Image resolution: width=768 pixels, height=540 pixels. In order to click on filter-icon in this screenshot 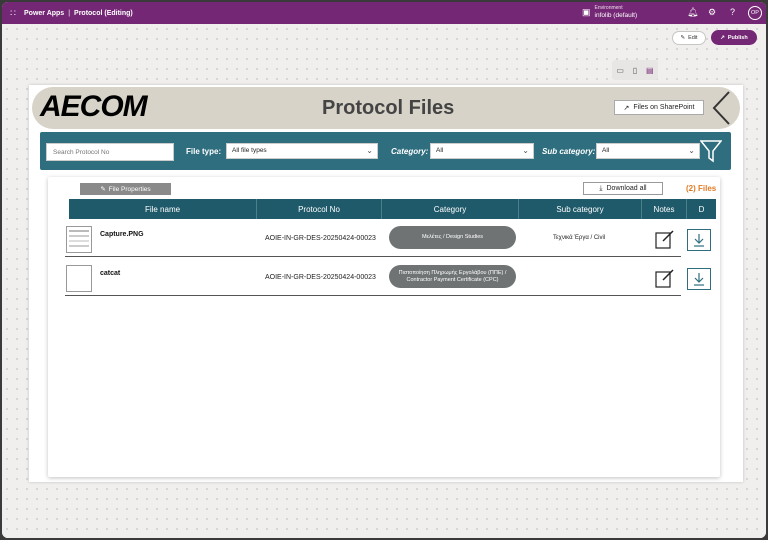, I will do `click(711, 151)`.